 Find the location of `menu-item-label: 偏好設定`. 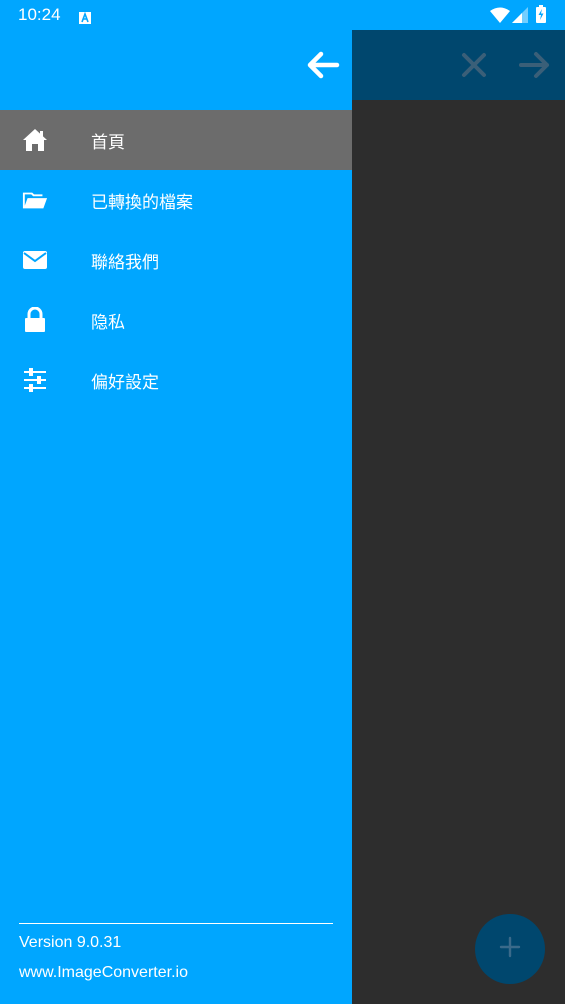

menu-item-label: 偏好設定 is located at coordinates (125, 382).